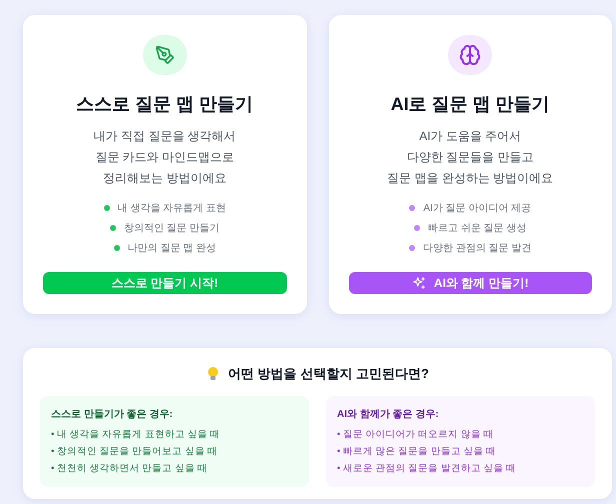 This screenshot has height=504, width=616. Describe the element at coordinates (417, 451) in the screenshot. I see `tip-item: • 빠르게 많은 질문을 만들고 싶을 때` at that location.